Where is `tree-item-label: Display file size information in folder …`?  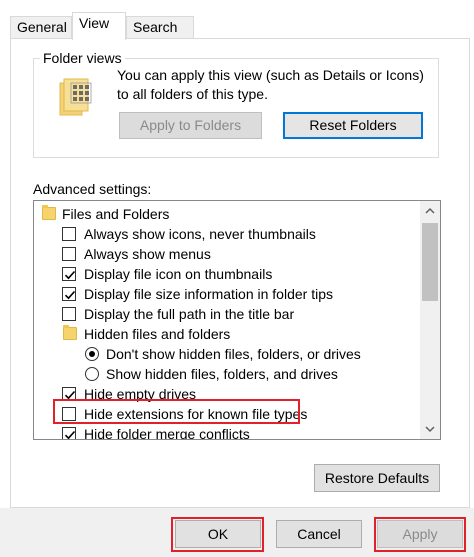
tree-item-label: Display file size information in folder … is located at coordinates (208, 294).